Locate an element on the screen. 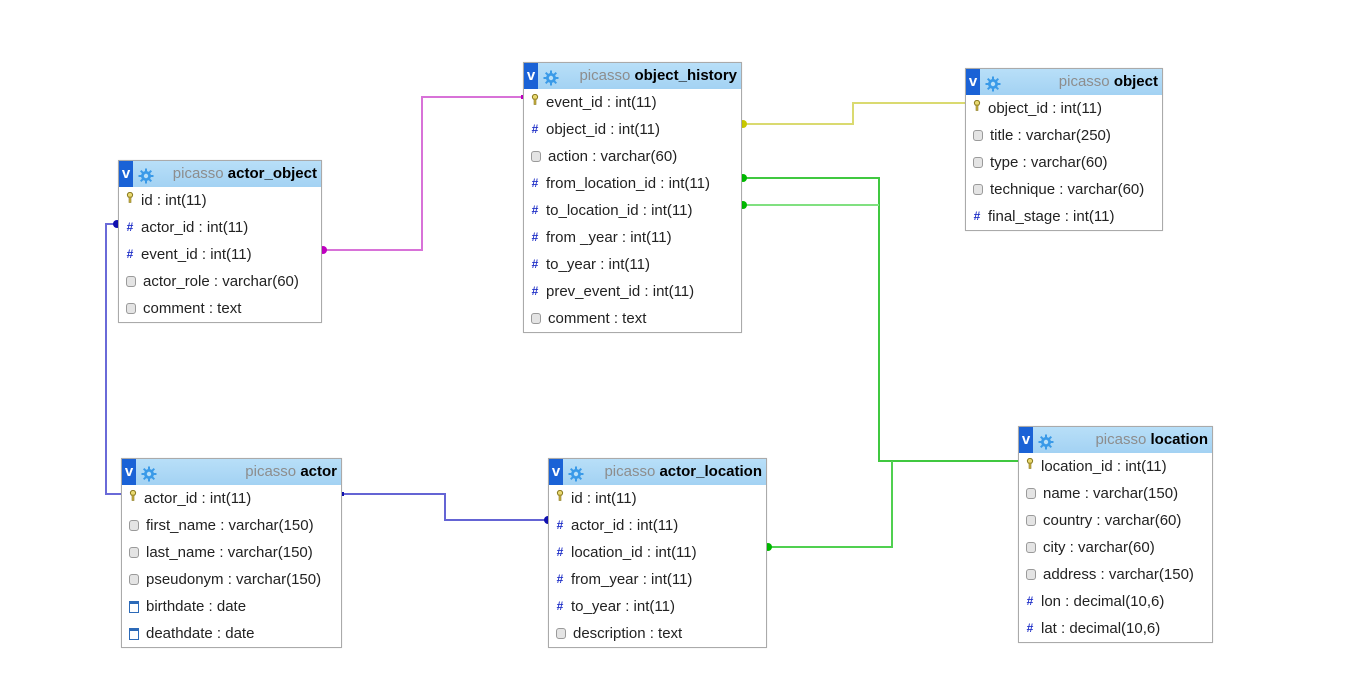  column-label: technique : varchar(60) is located at coordinates (1067, 189).